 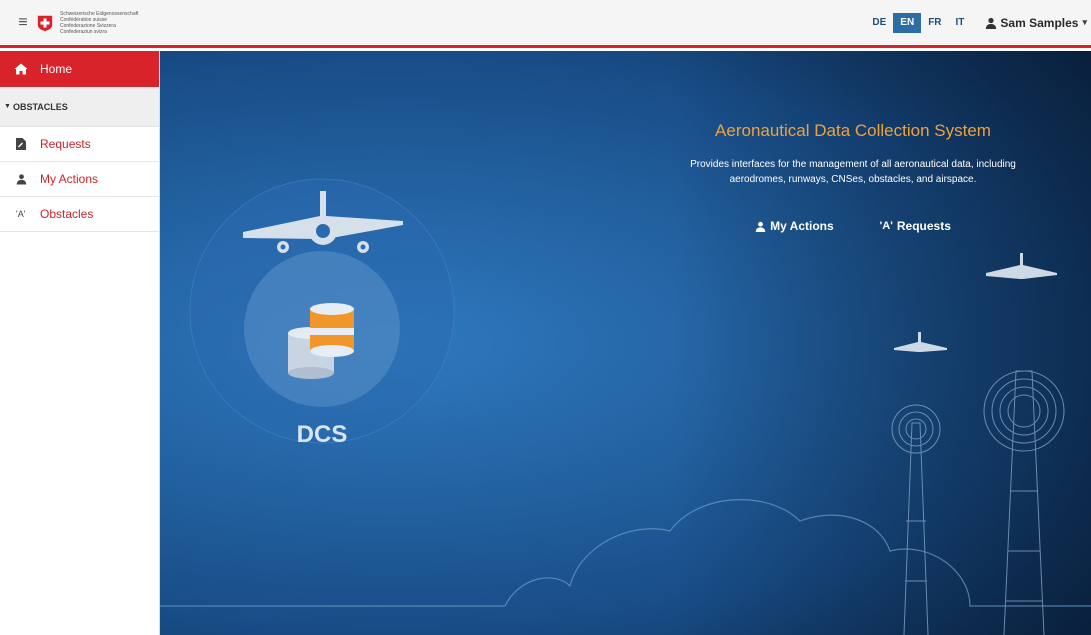 I want to click on confederation-line: Confederaziun svizra, so click(x=83, y=31).